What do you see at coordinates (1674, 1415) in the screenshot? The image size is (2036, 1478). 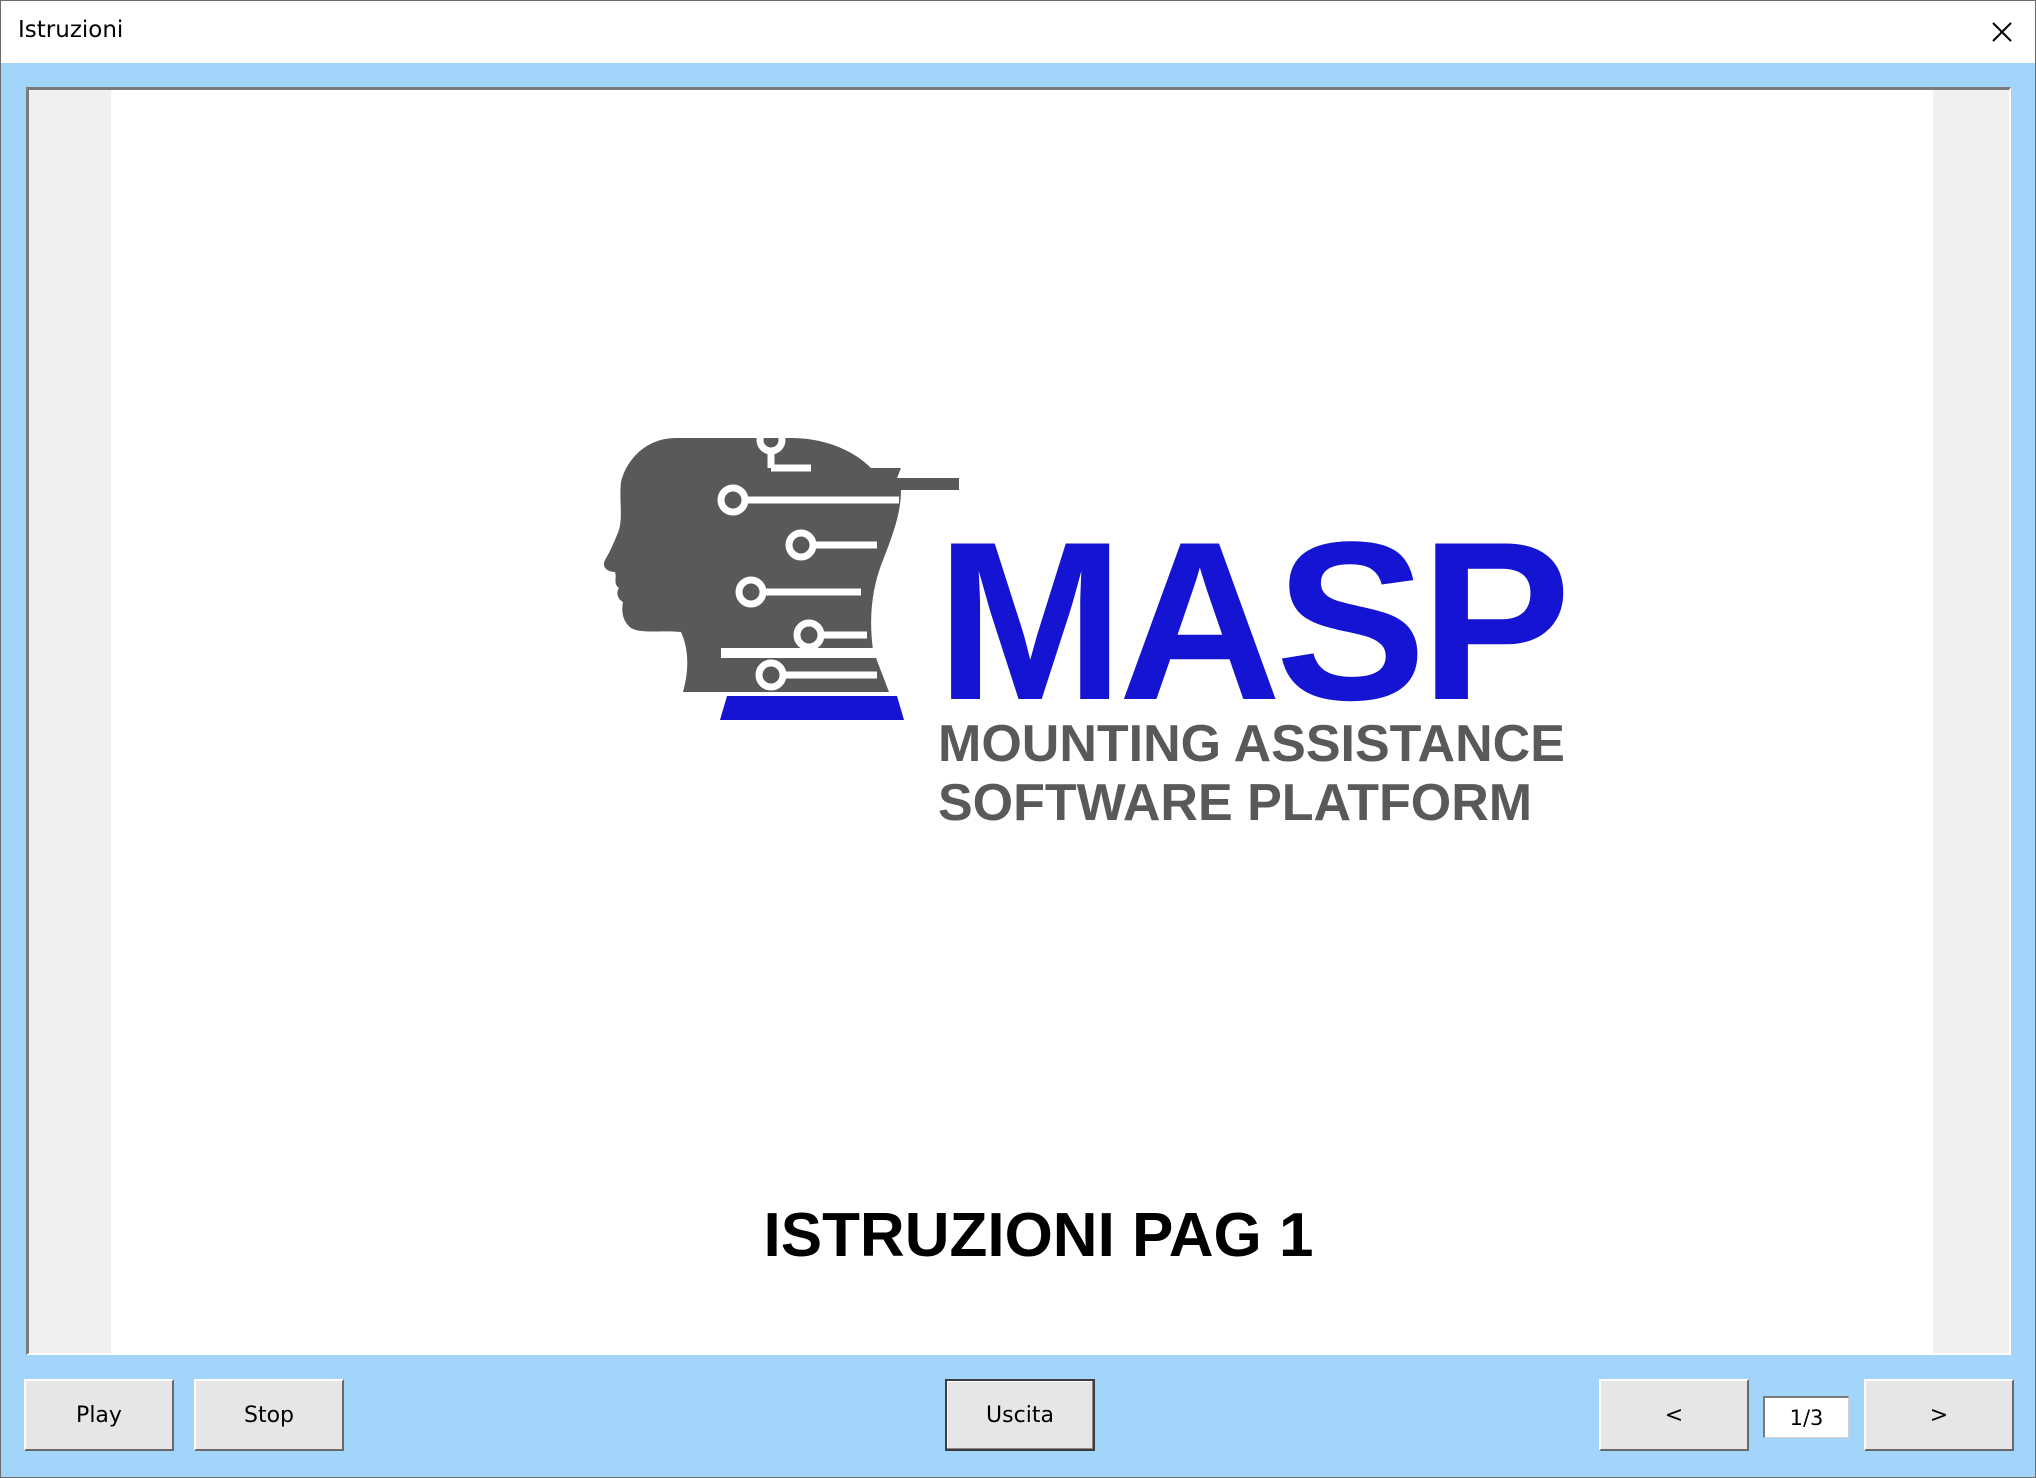 I see `previous-page-button: <` at bounding box center [1674, 1415].